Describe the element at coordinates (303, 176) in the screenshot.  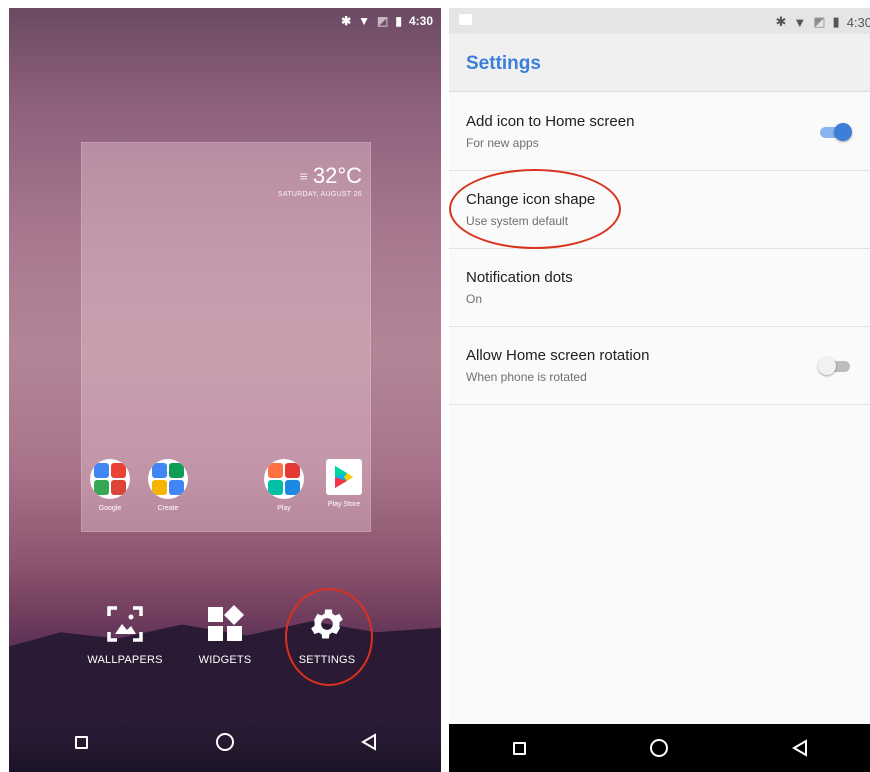
I see `haze-icon: ≡` at that location.